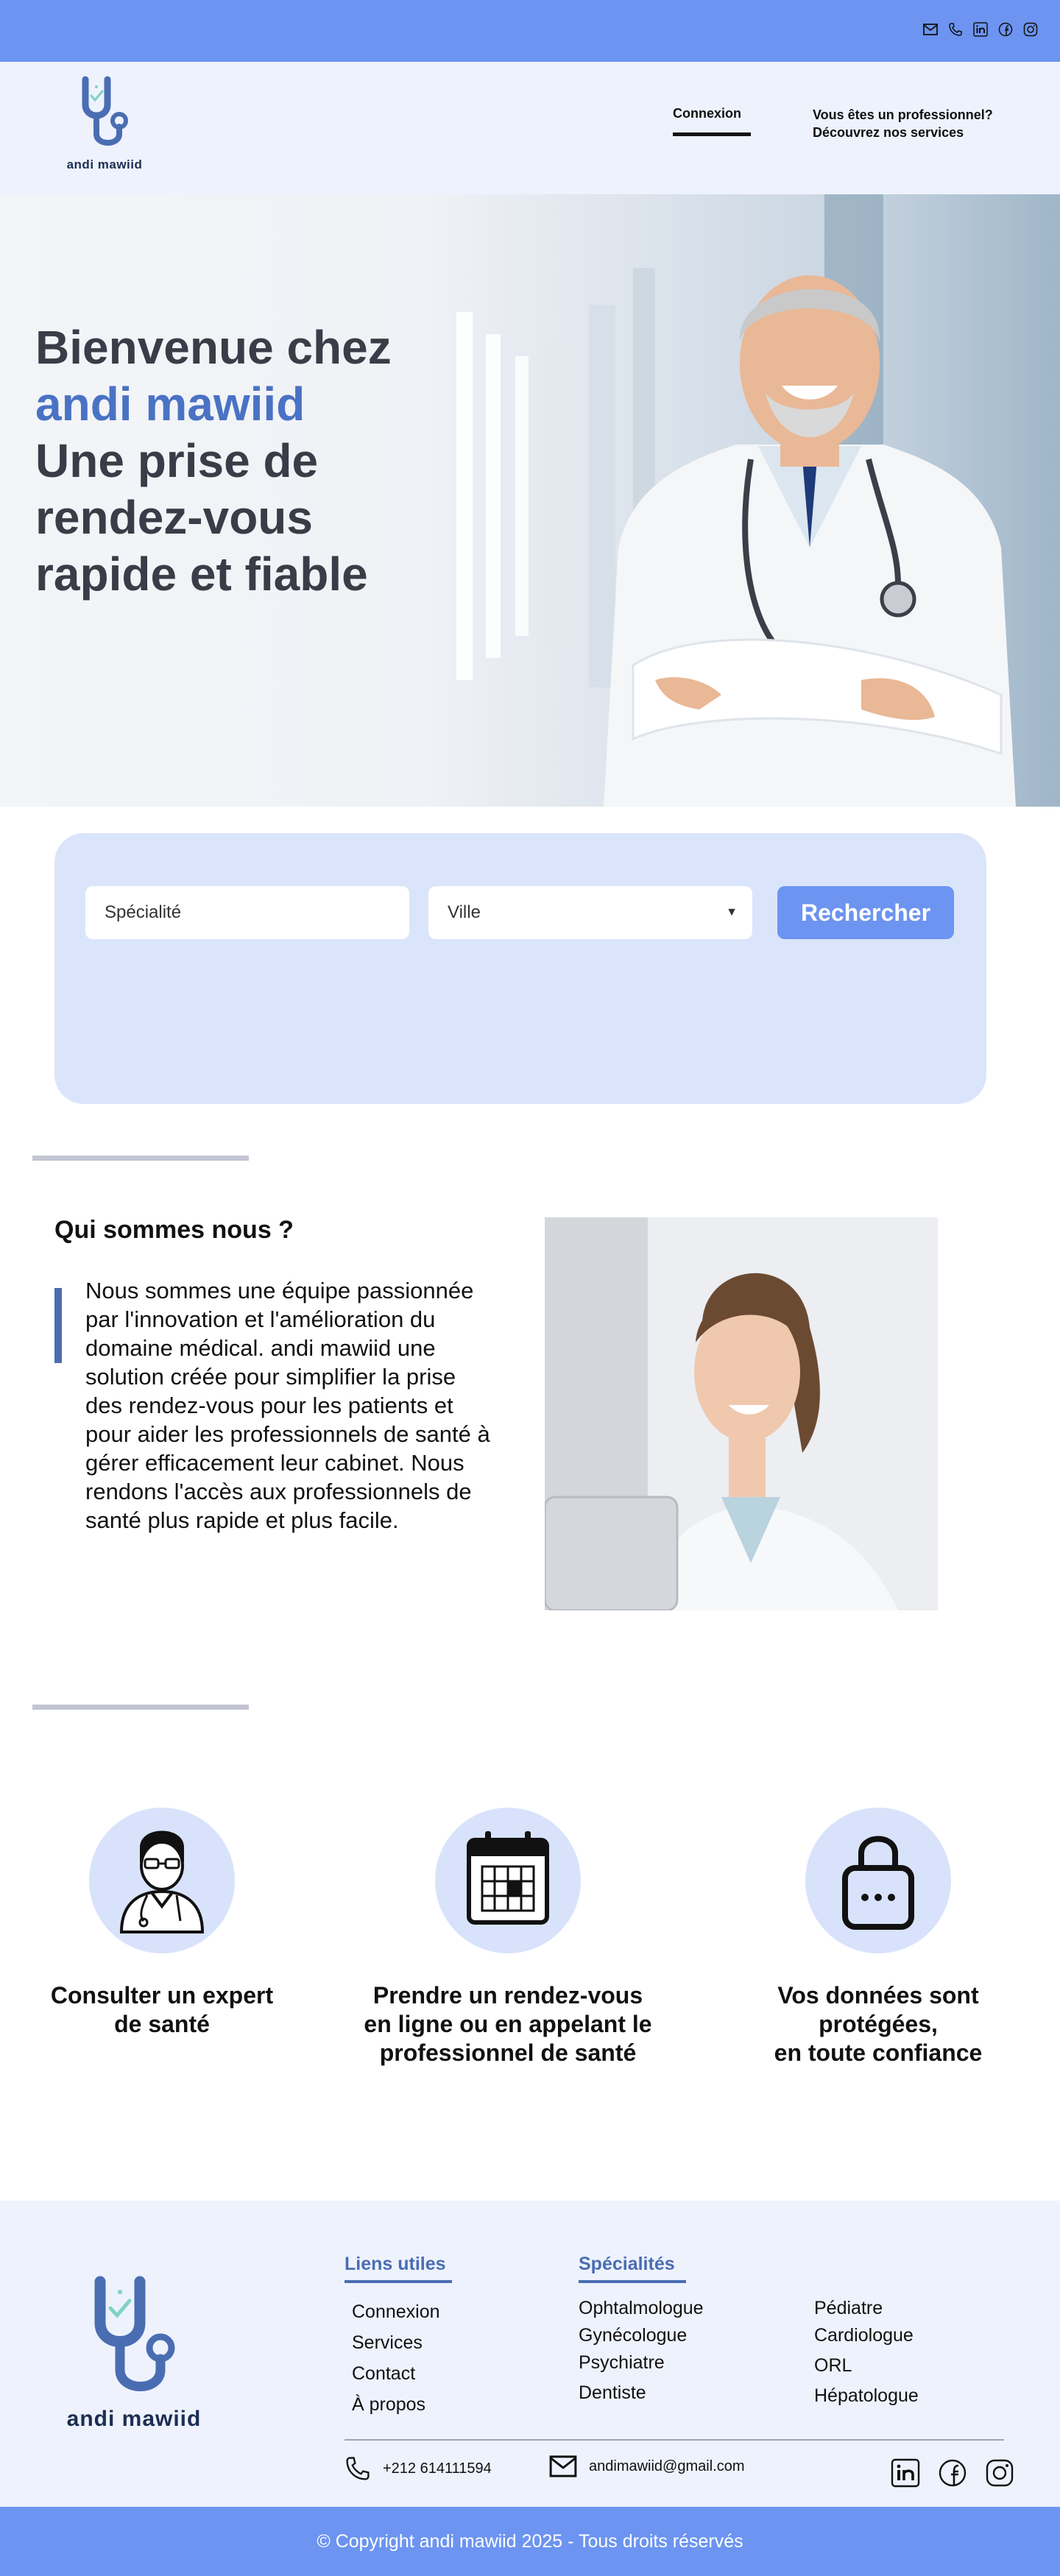  What do you see at coordinates (396, 2373) in the screenshot?
I see `footer-link-contact: Contact` at bounding box center [396, 2373].